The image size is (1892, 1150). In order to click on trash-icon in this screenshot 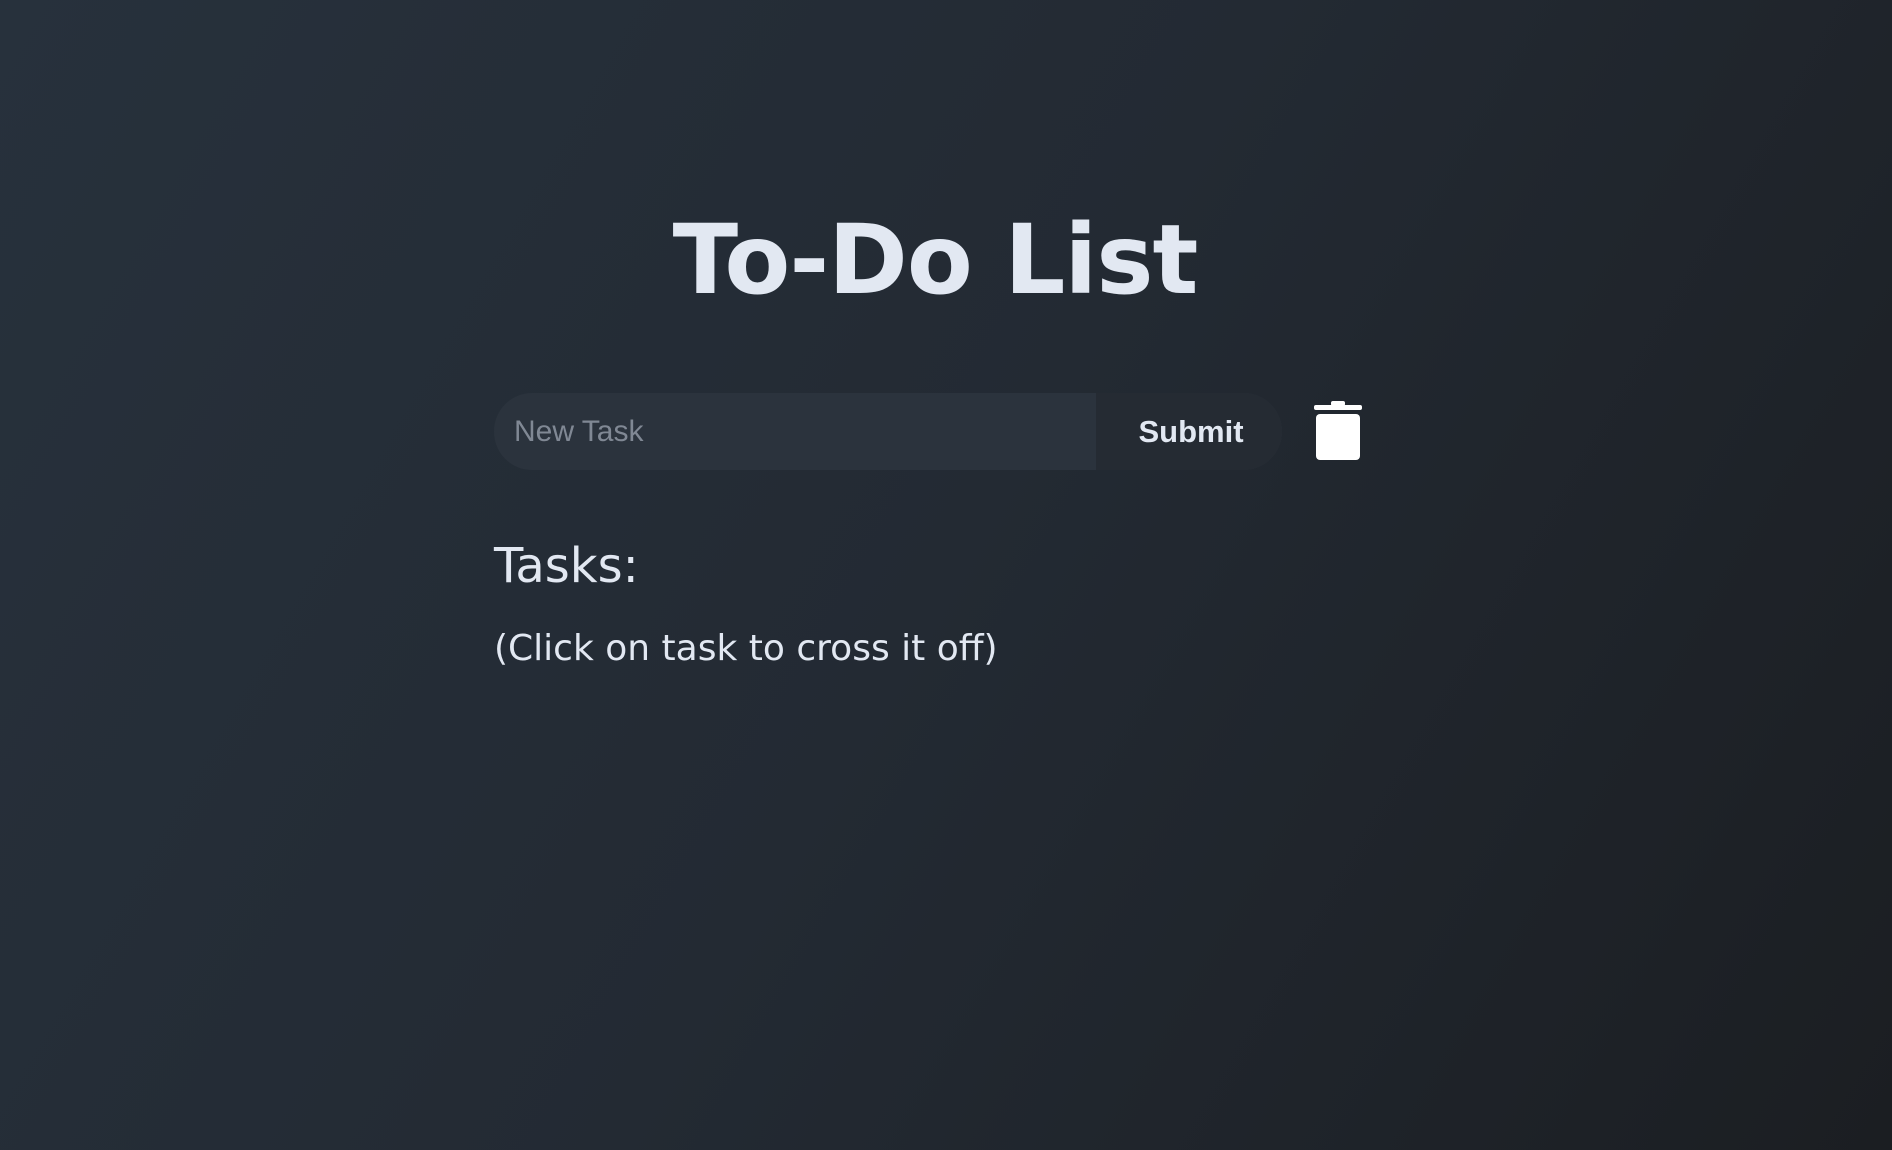, I will do `click(1338, 430)`.